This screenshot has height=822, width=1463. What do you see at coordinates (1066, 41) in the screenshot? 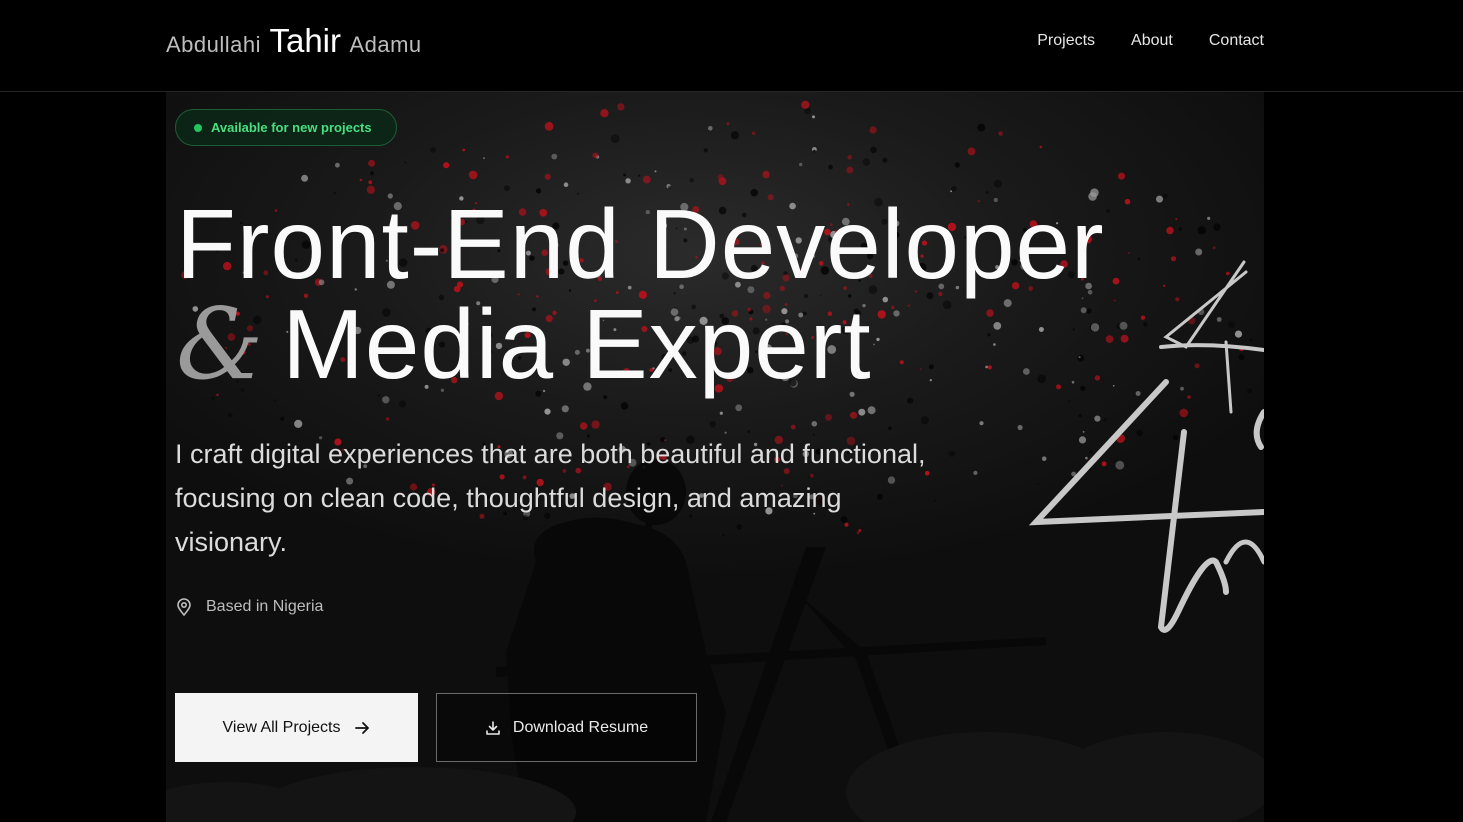
I see `nav-link-projects: Projects` at bounding box center [1066, 41].